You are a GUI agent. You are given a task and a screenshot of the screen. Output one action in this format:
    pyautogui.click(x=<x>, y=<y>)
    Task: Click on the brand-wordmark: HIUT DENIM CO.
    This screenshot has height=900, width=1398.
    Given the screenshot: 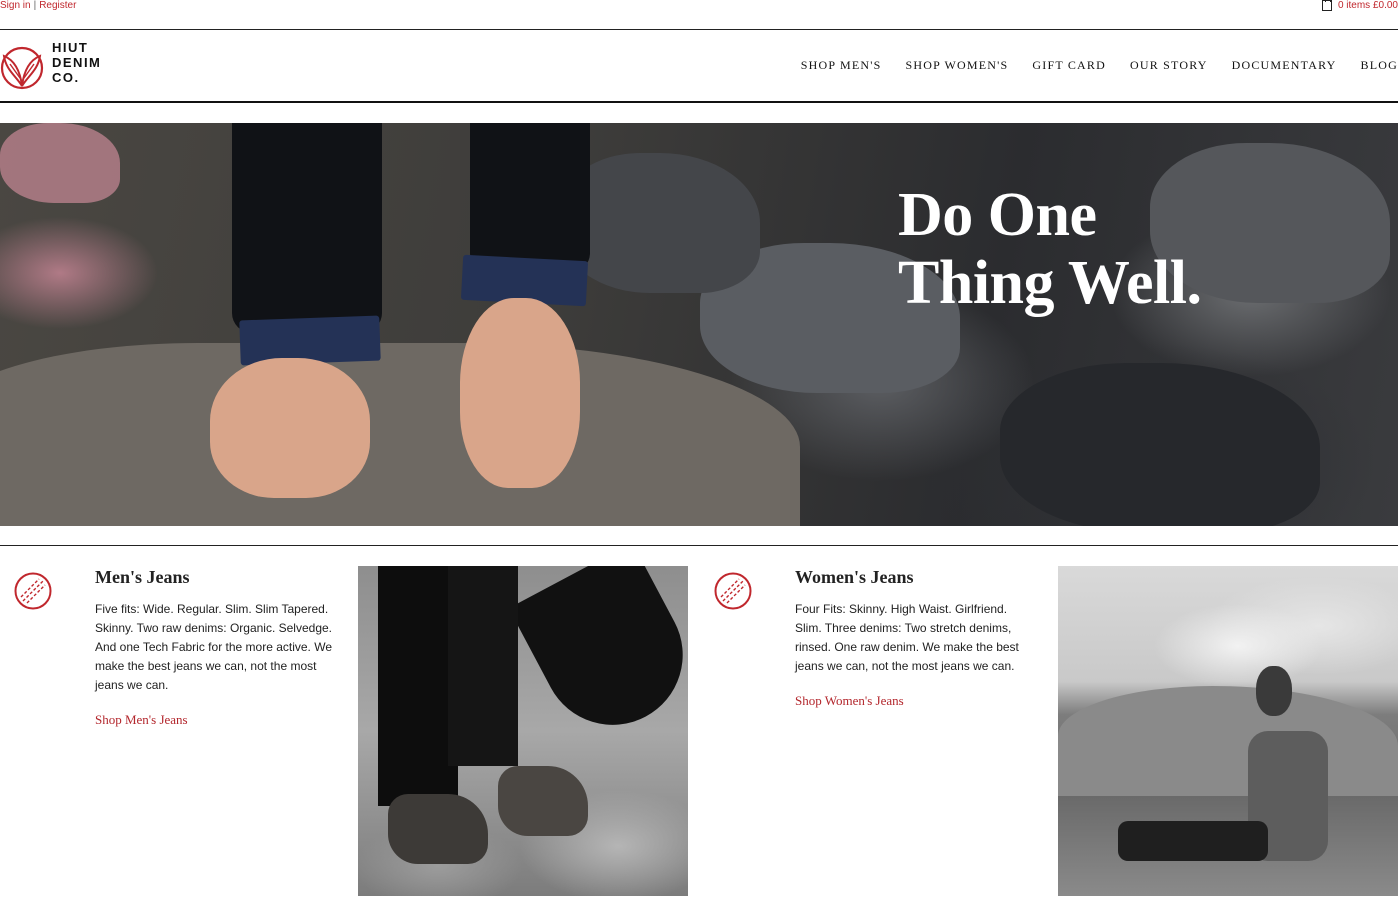 What is the action you would take?
    pyautogui.click(x=76, y=62)
    